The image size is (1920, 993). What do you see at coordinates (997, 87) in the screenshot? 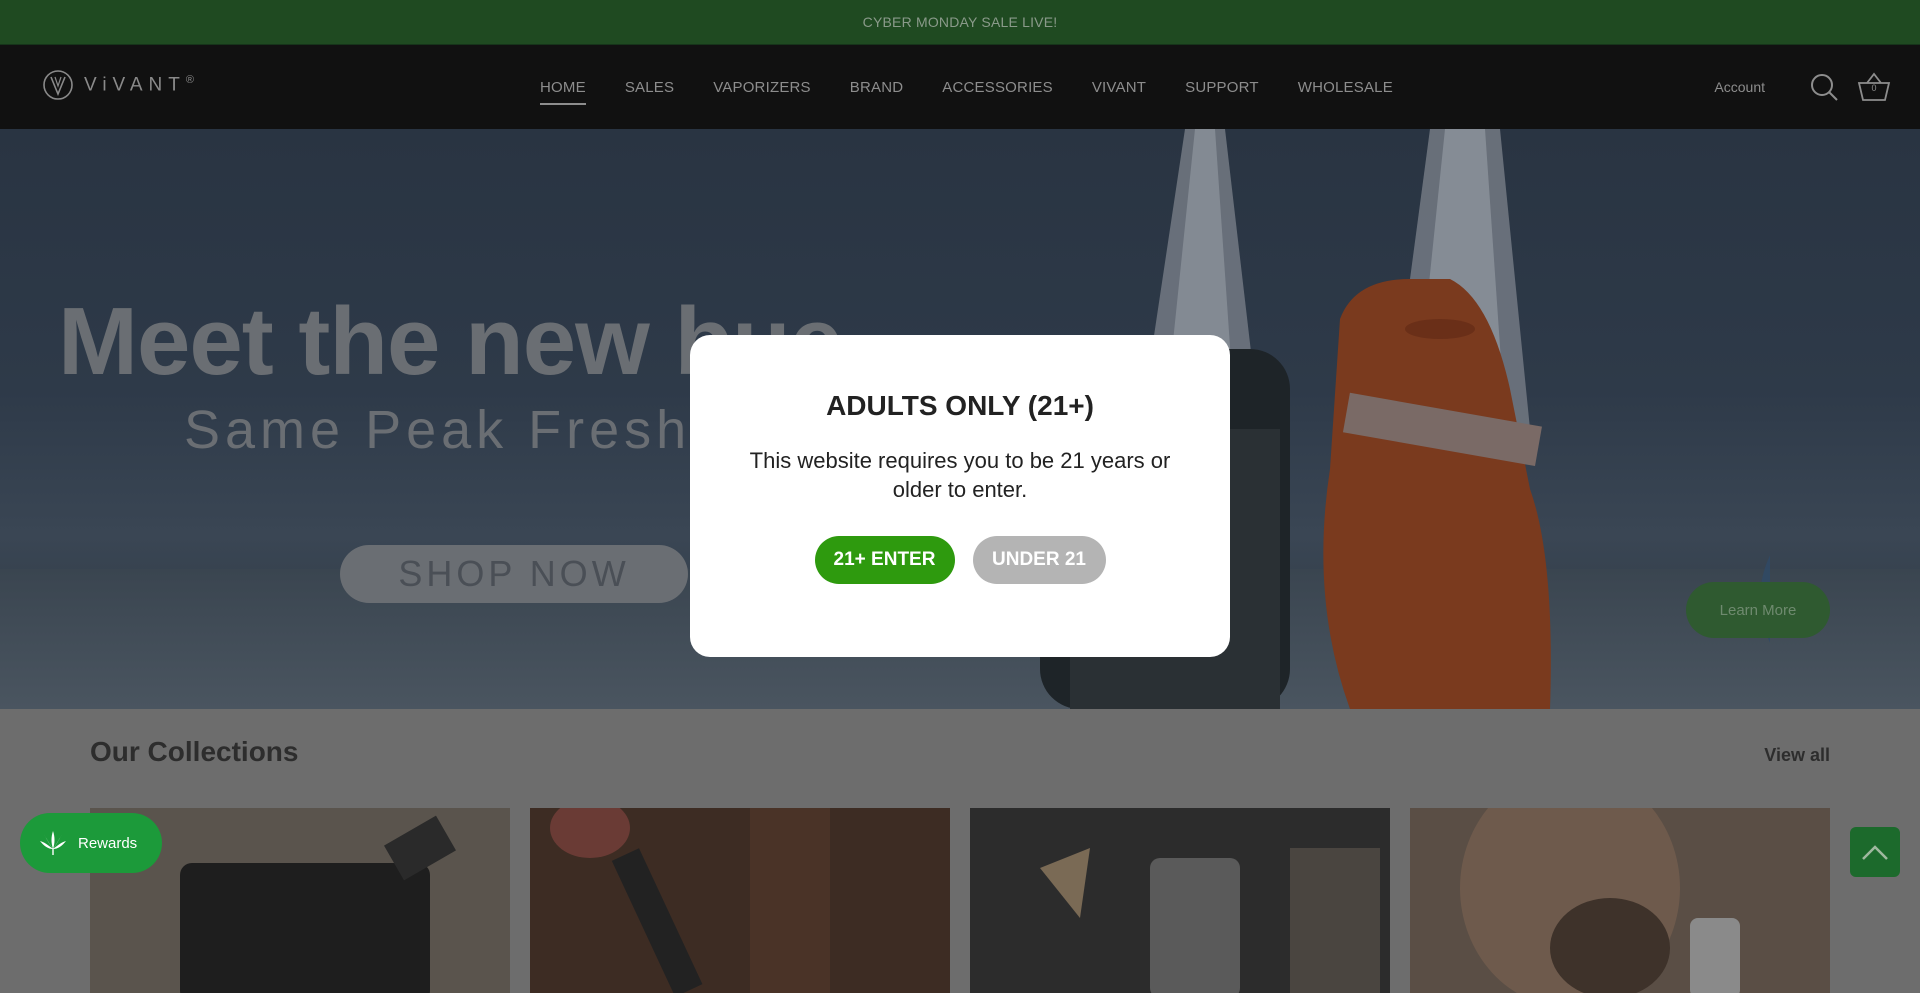
I see `nav-item-accessories: ACCESSORIES` at bounding box center [997, 87].